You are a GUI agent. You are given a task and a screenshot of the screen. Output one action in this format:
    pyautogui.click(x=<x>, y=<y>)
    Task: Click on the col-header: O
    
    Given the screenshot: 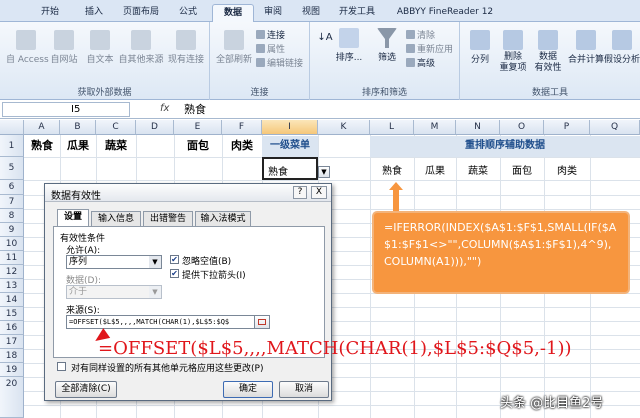 What is the action you would take?
    pyautogui.click(x=522, y=127)
    